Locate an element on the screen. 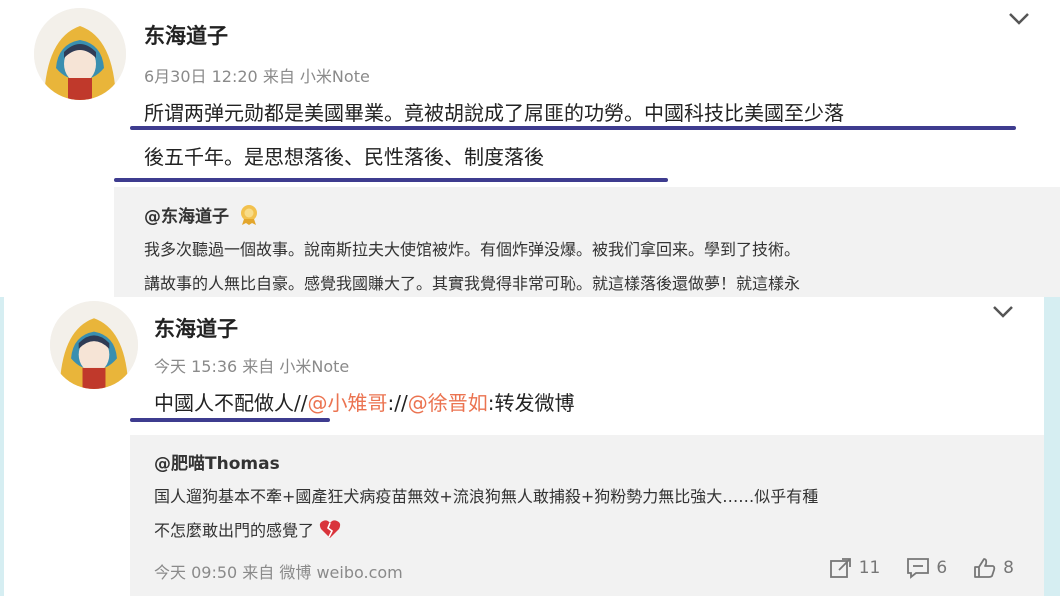 The width and height of the screenshot is (1060, 596). post-time: 6月30日 12:20 is located at coordinates (201, 76).